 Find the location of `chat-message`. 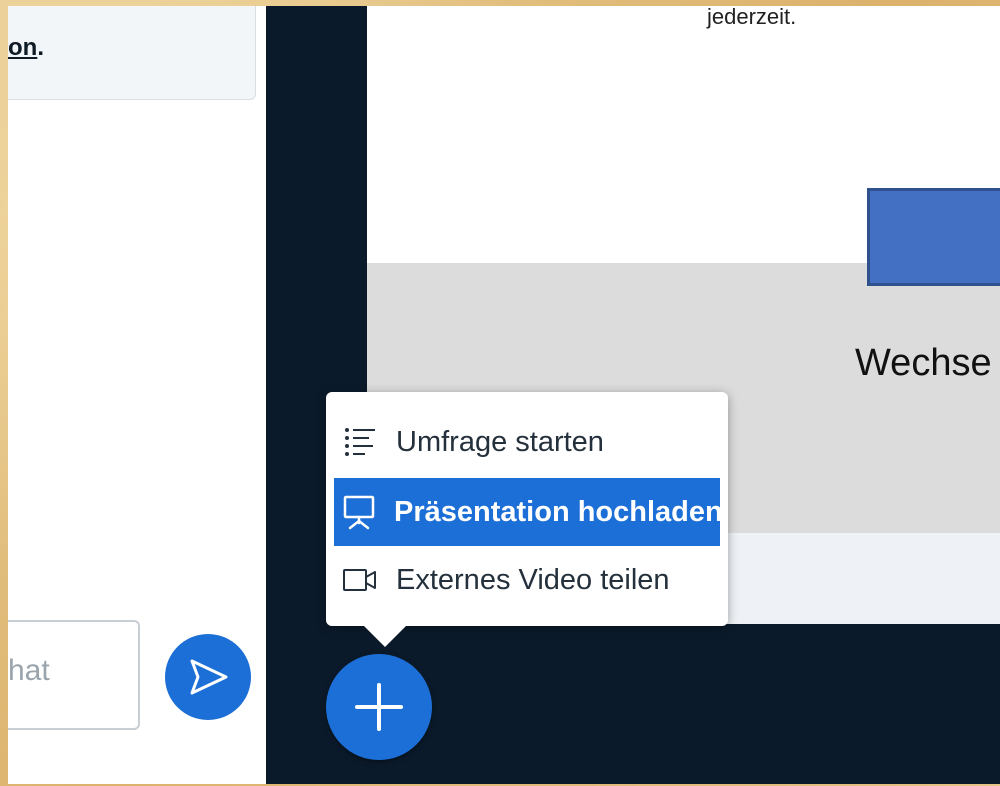

chat-message is located at coordinates (132, 53).